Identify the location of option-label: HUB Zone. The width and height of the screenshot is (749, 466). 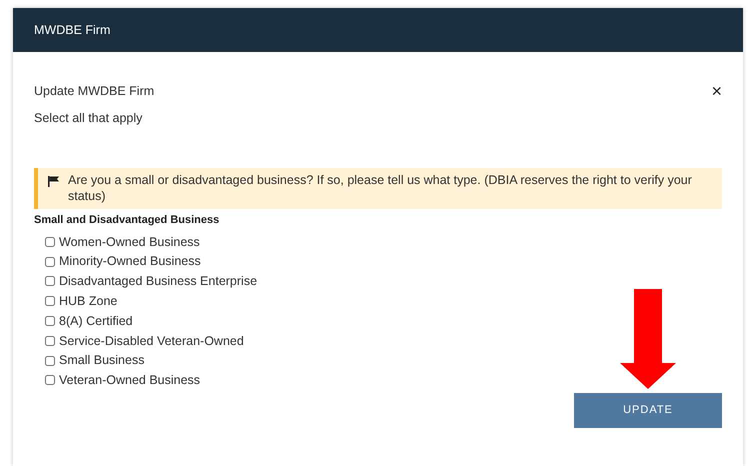
(88, 301).